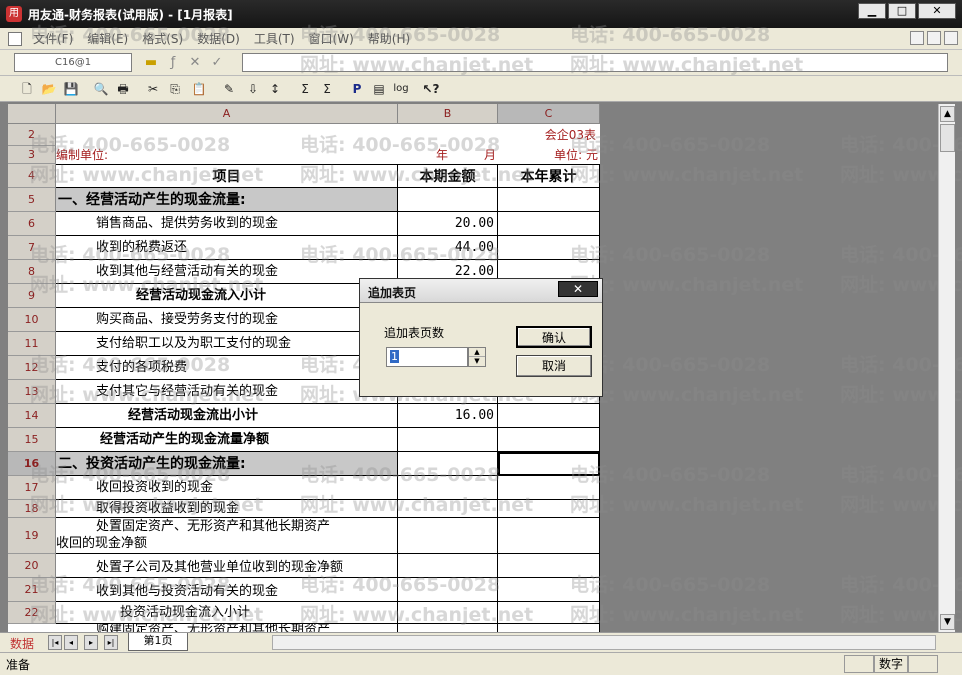  I want to click on header-ytd: 本年累计, so click(549, 176).